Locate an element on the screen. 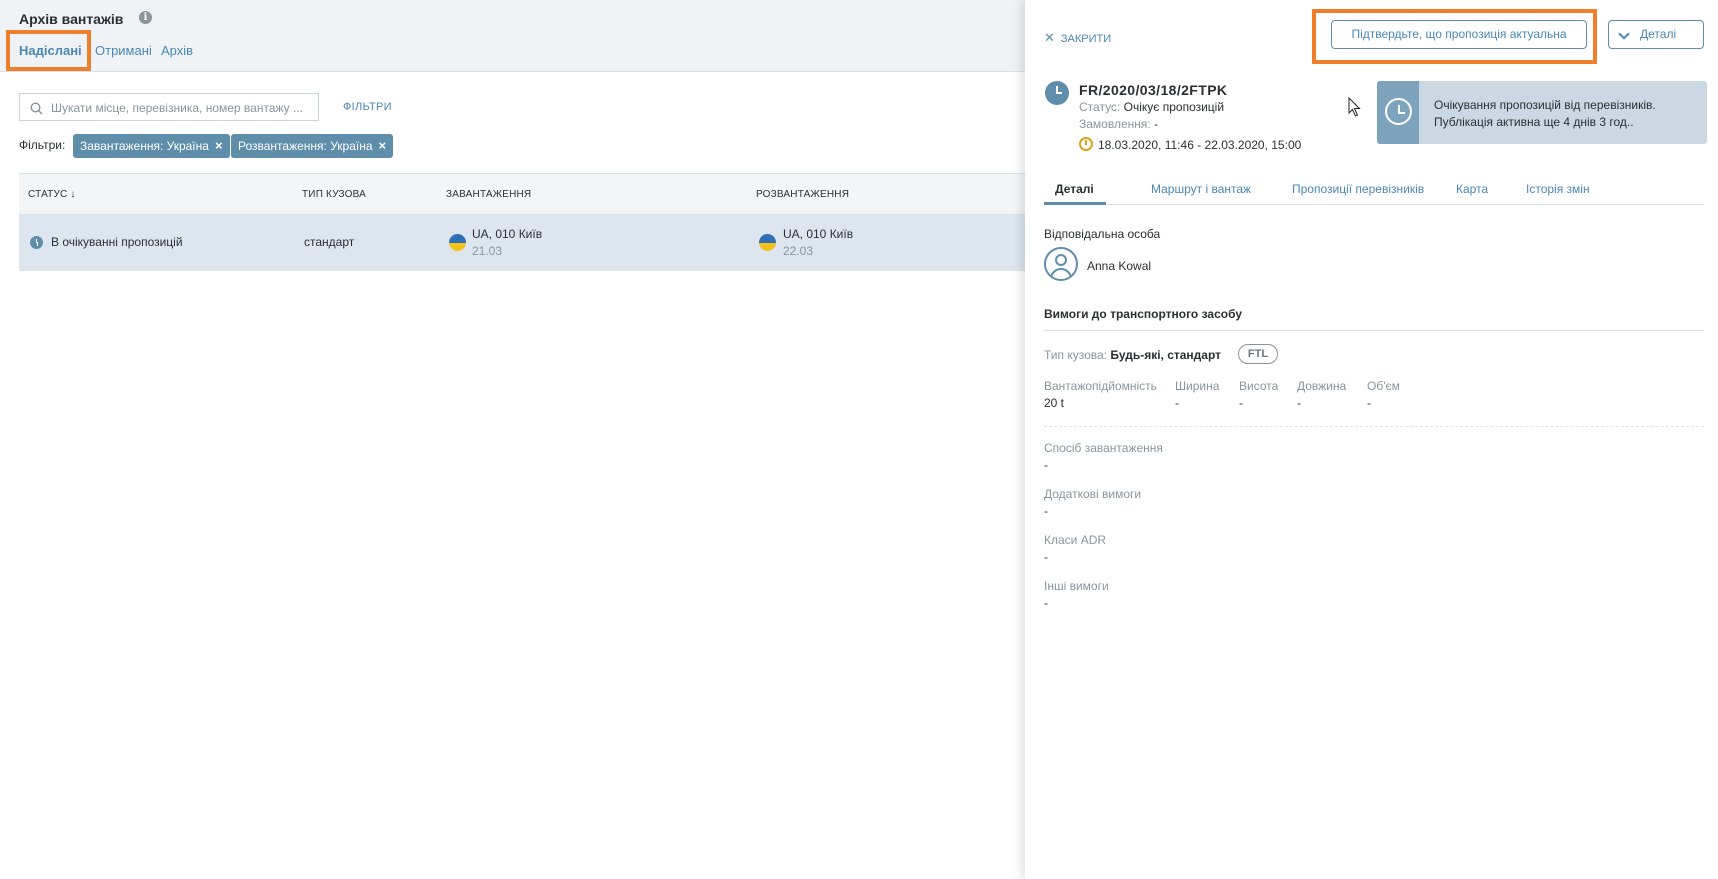 The height and width of the screenshot is (879, 1718). status-value: Очікує пропозицій is located at coordinates (1174, 107).